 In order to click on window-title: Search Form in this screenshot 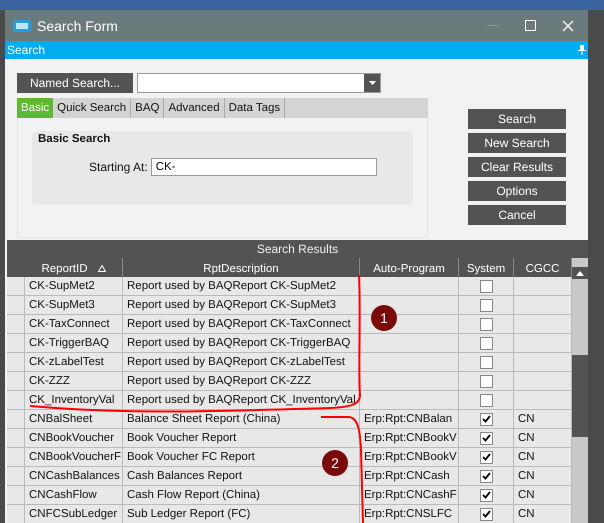, I will do `click(78, 26)`.